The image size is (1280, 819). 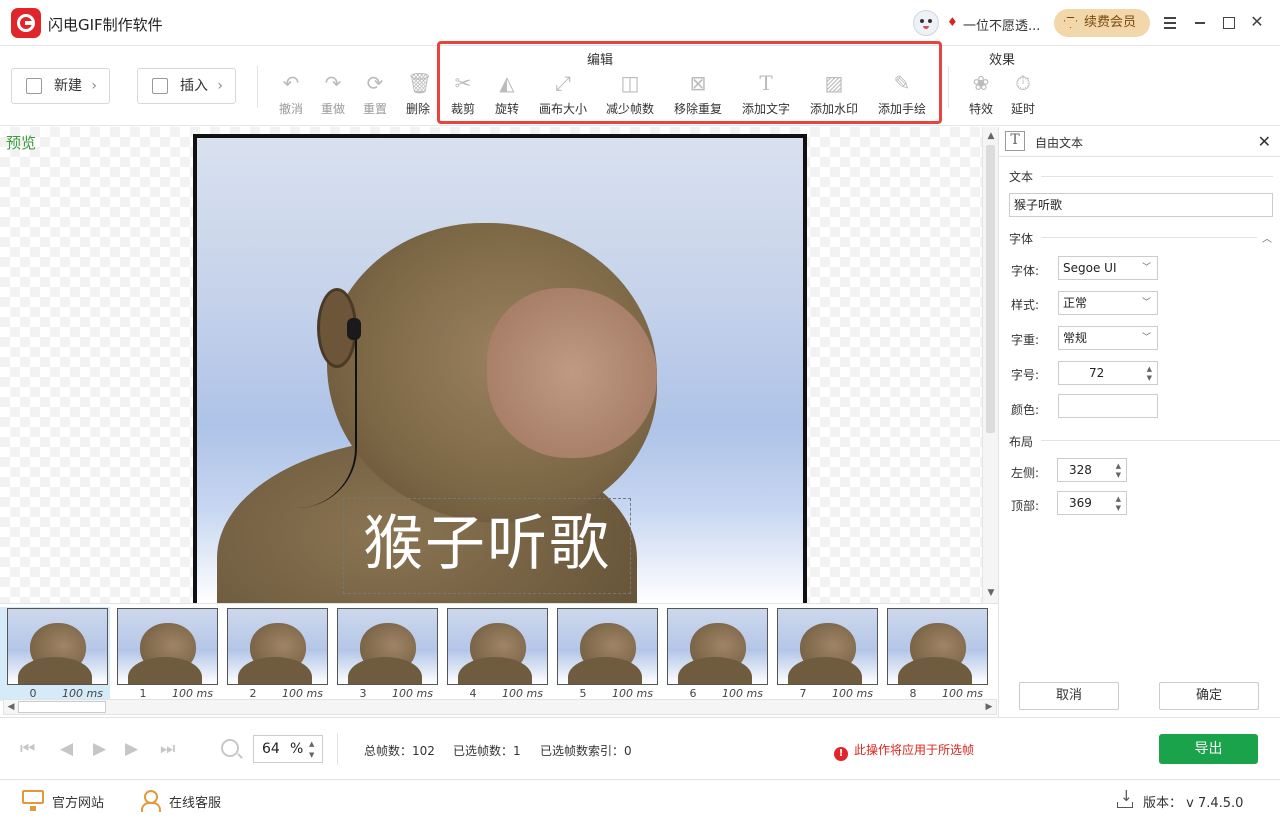 I want to click on pencil-icon: ✎, so click(x=902, y=83).